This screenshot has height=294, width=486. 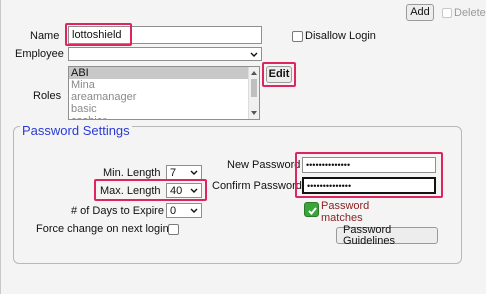 What do you see at coordinates (164, 85) in the screenshot?
I see `list-item: Mina` at bounding box center [164, 85].